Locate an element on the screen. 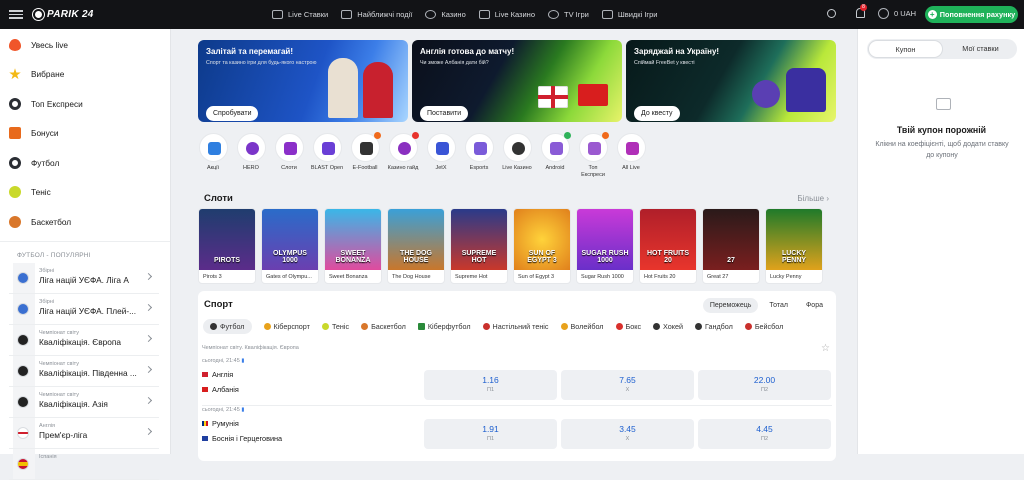  game-card: SUN OF EGYPT 3 Sun of Egypt 3 is located at coordinates (542, 246).